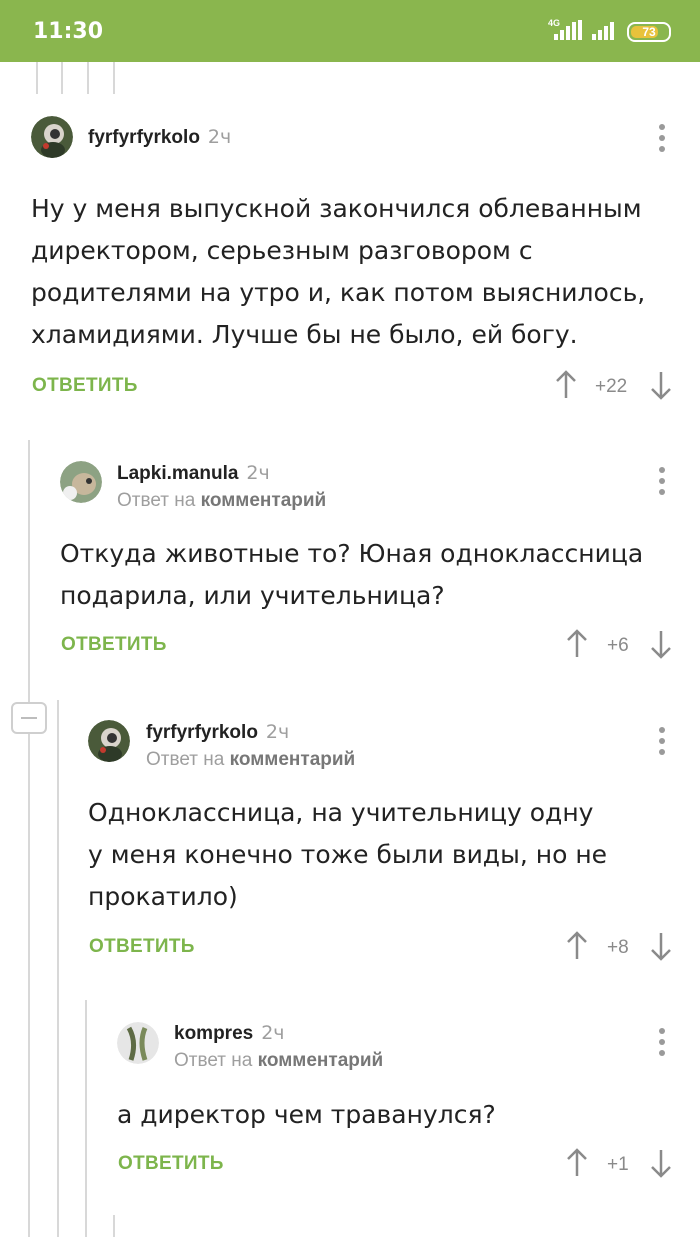 The width and height of the screenshot is (700, 1237). What do you see at coordinates (618, 947) in the screenshot?
I see `rating: +8` at bounding box center [618, 947].